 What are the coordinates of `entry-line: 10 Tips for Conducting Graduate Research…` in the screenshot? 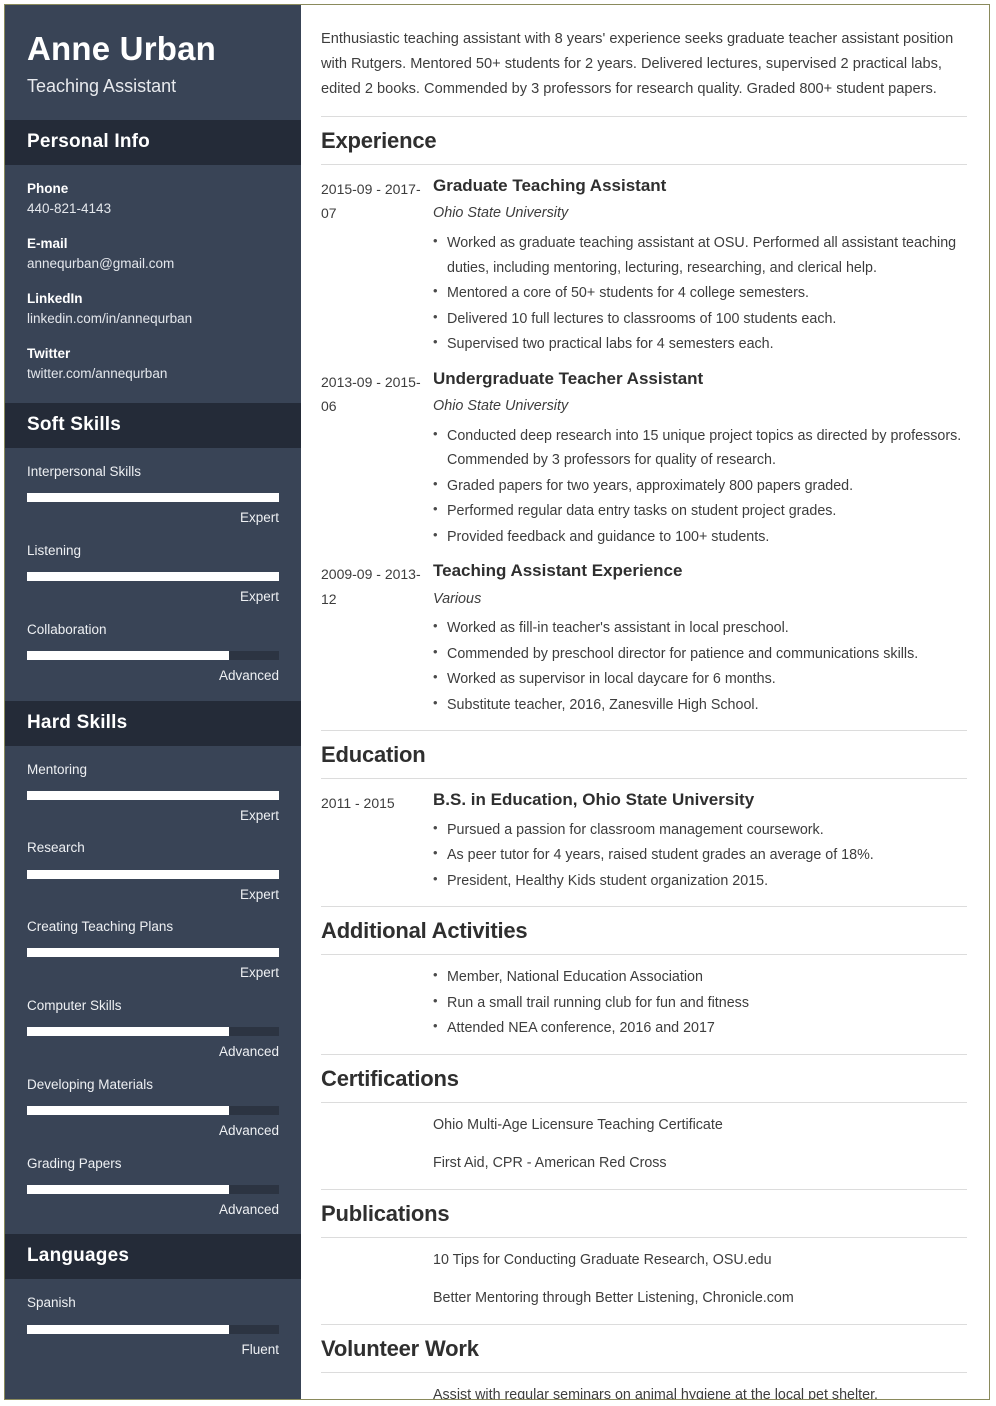 It's located at (602, 1260).